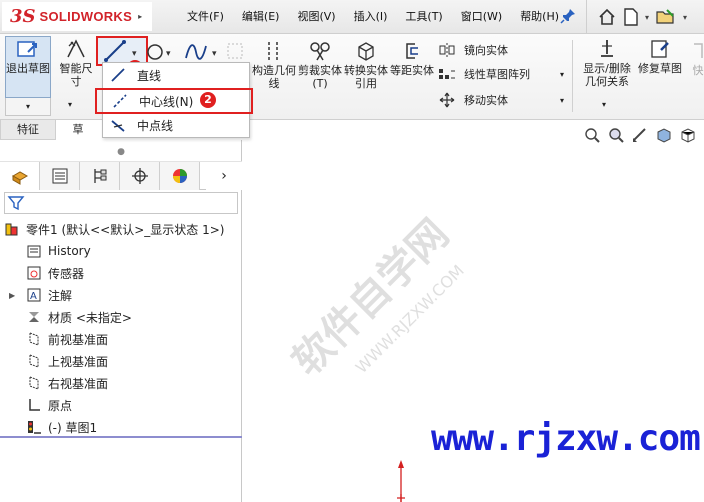  What do you see at coordinates (316, 16) in the screenshot?
I see `menu-view: 视图(V)` at bounding box center [316, 16].